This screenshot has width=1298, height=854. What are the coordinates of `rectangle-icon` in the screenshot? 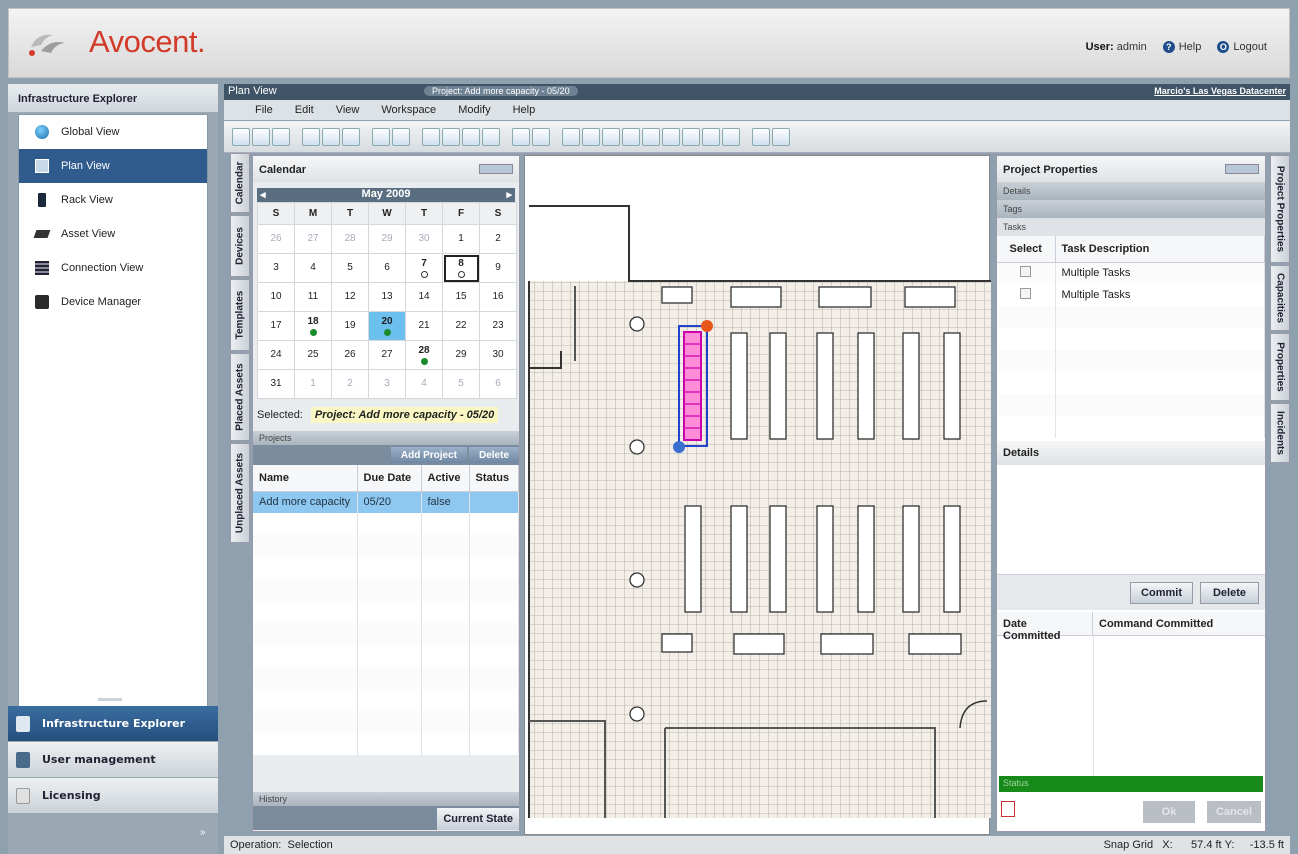 It's located at (671, 136).